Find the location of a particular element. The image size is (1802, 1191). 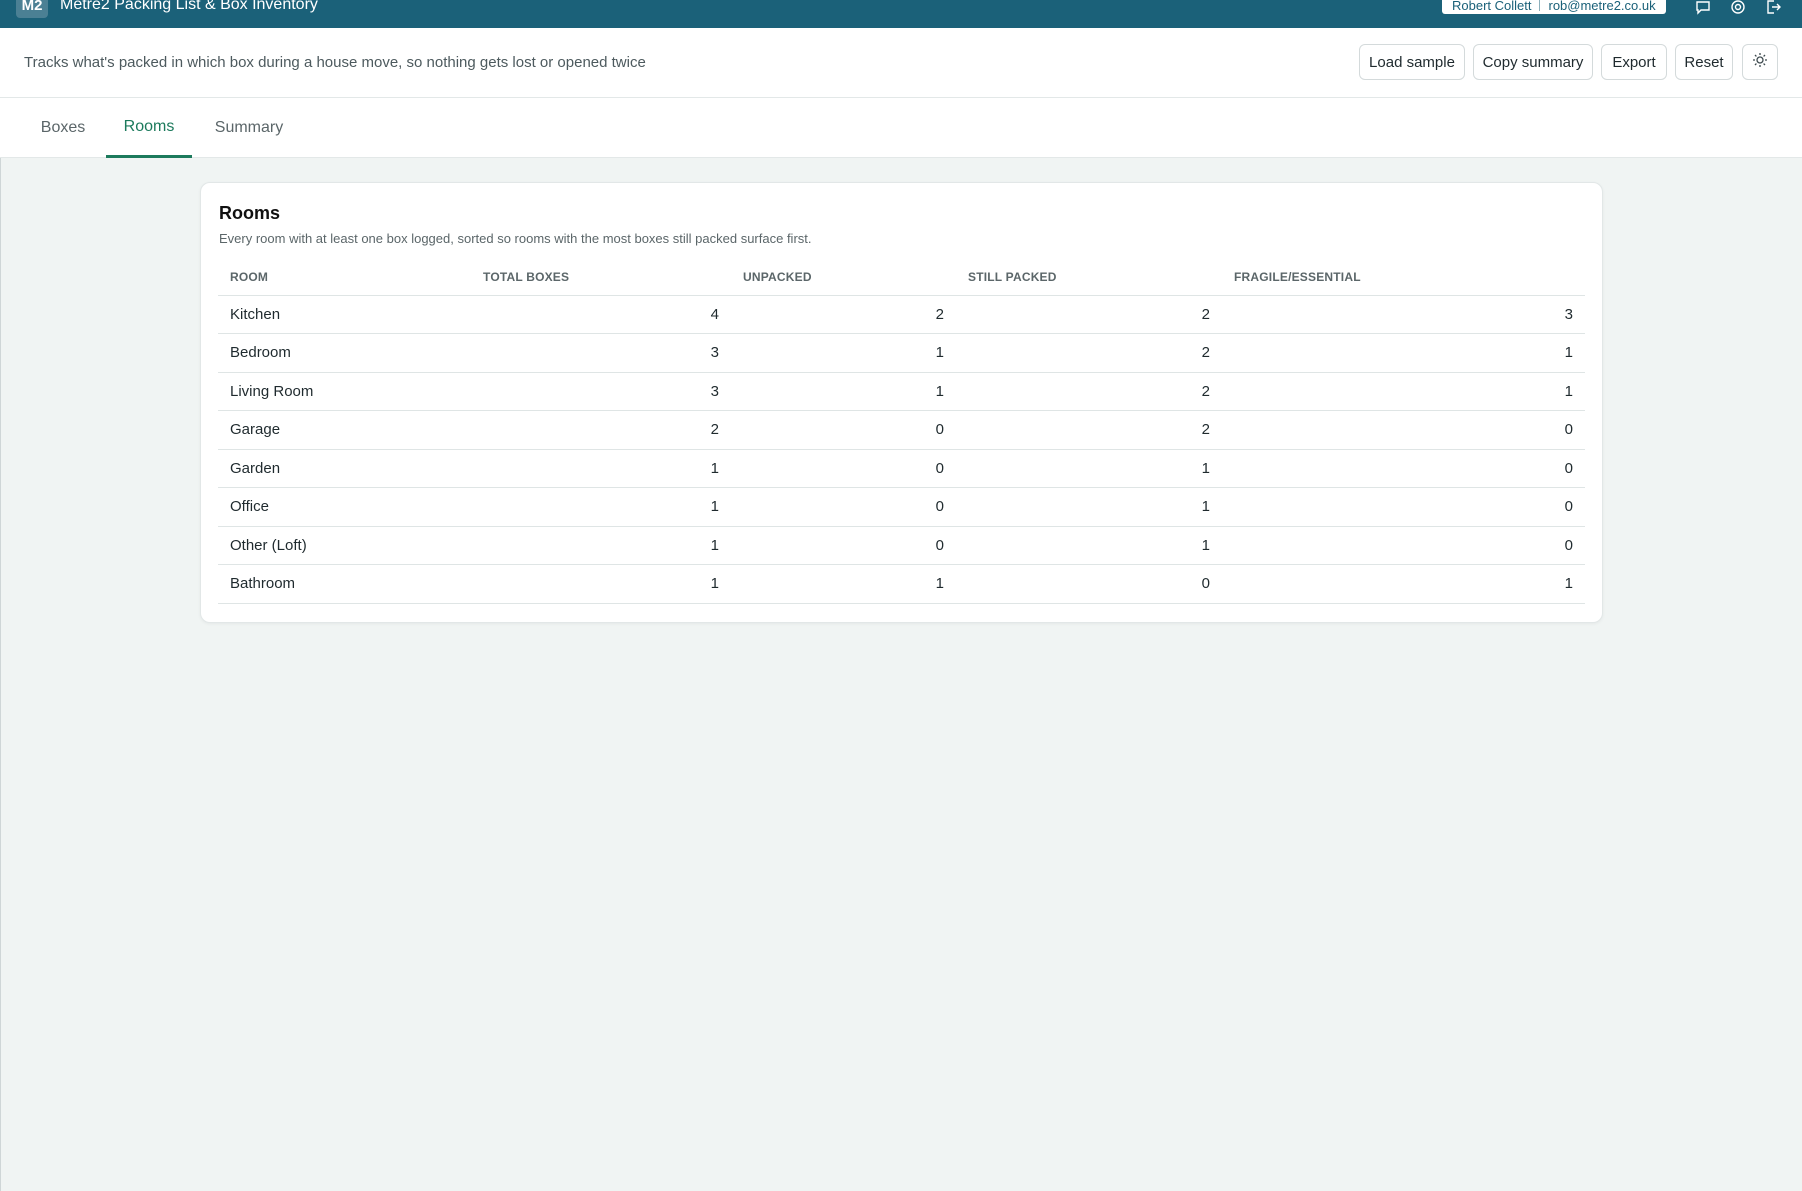

cell-total-boxes: 4 is located at coordinates (601, 314).